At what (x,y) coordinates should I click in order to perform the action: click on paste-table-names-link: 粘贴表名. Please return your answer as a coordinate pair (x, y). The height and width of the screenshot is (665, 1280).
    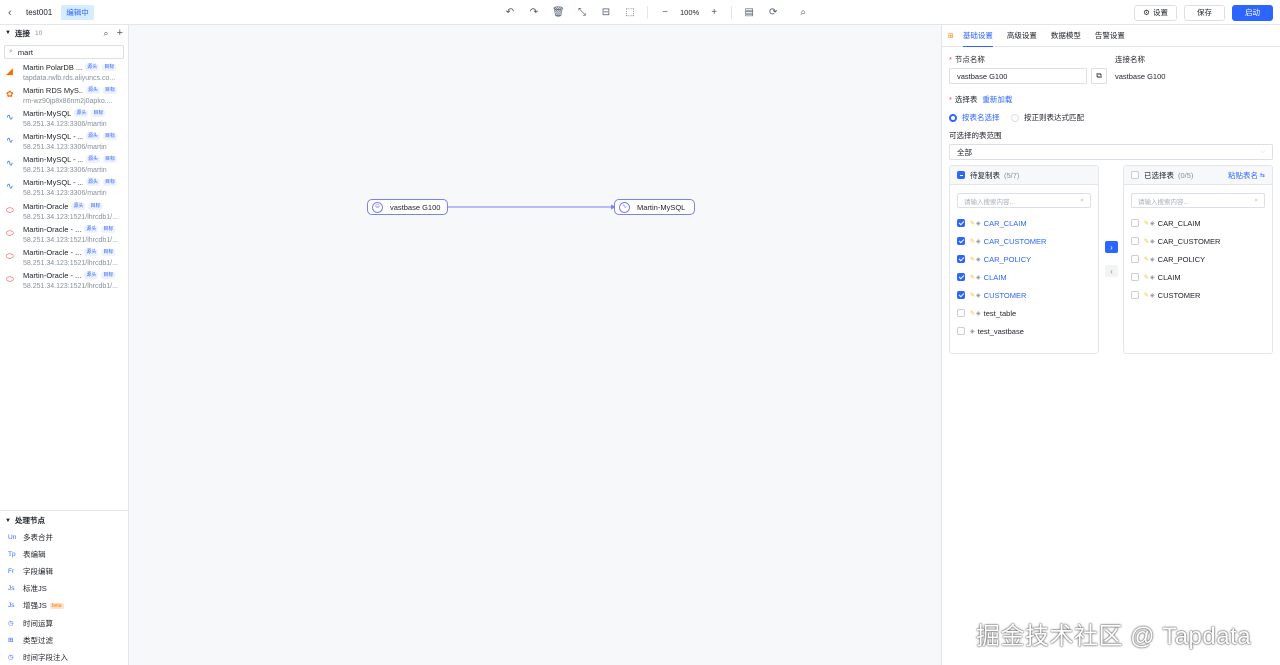
    Looking at the image, I should click on (1243, 175).